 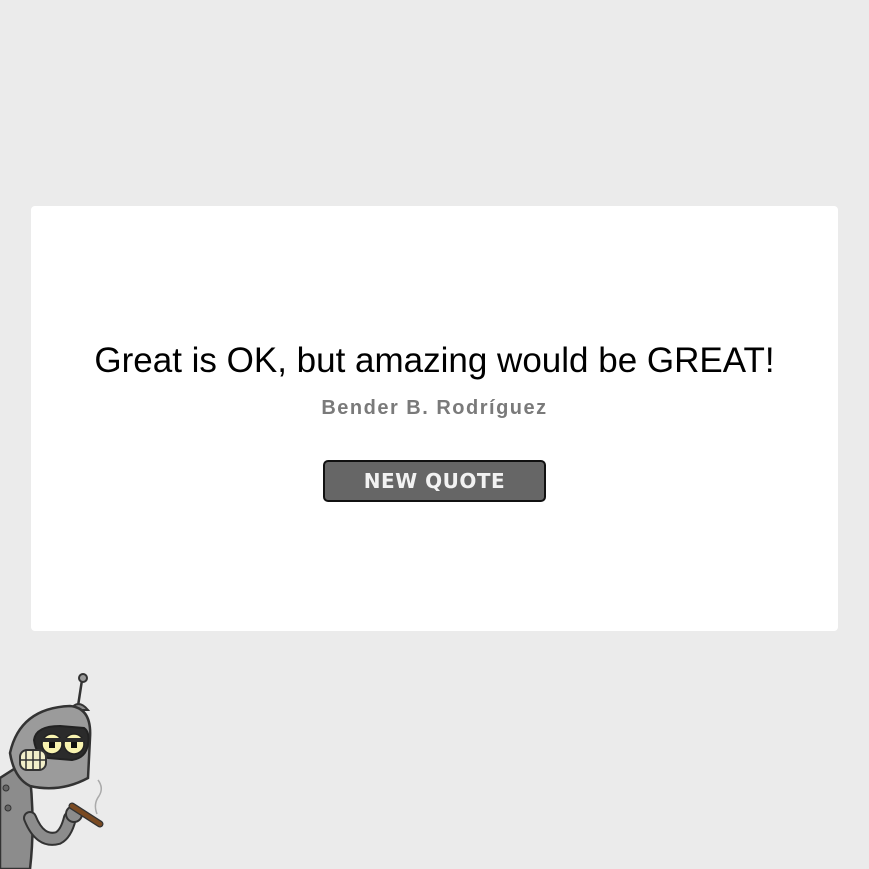 I want to click on quote-text: Great is OK, but amazing would be GREAT!, so click(x=434, y=360).